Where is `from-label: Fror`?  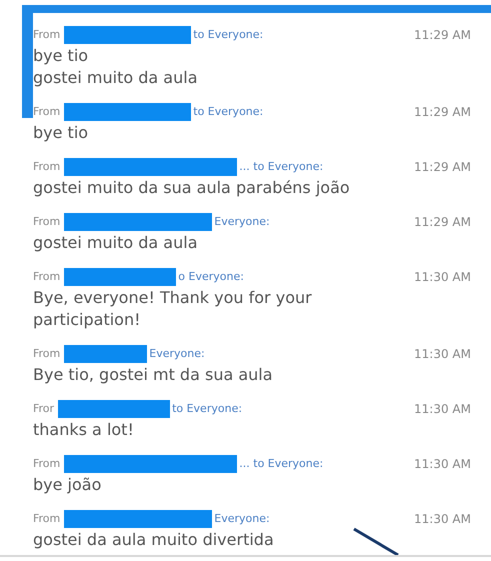
from-label: Fror is located at coordinates (43, 408).